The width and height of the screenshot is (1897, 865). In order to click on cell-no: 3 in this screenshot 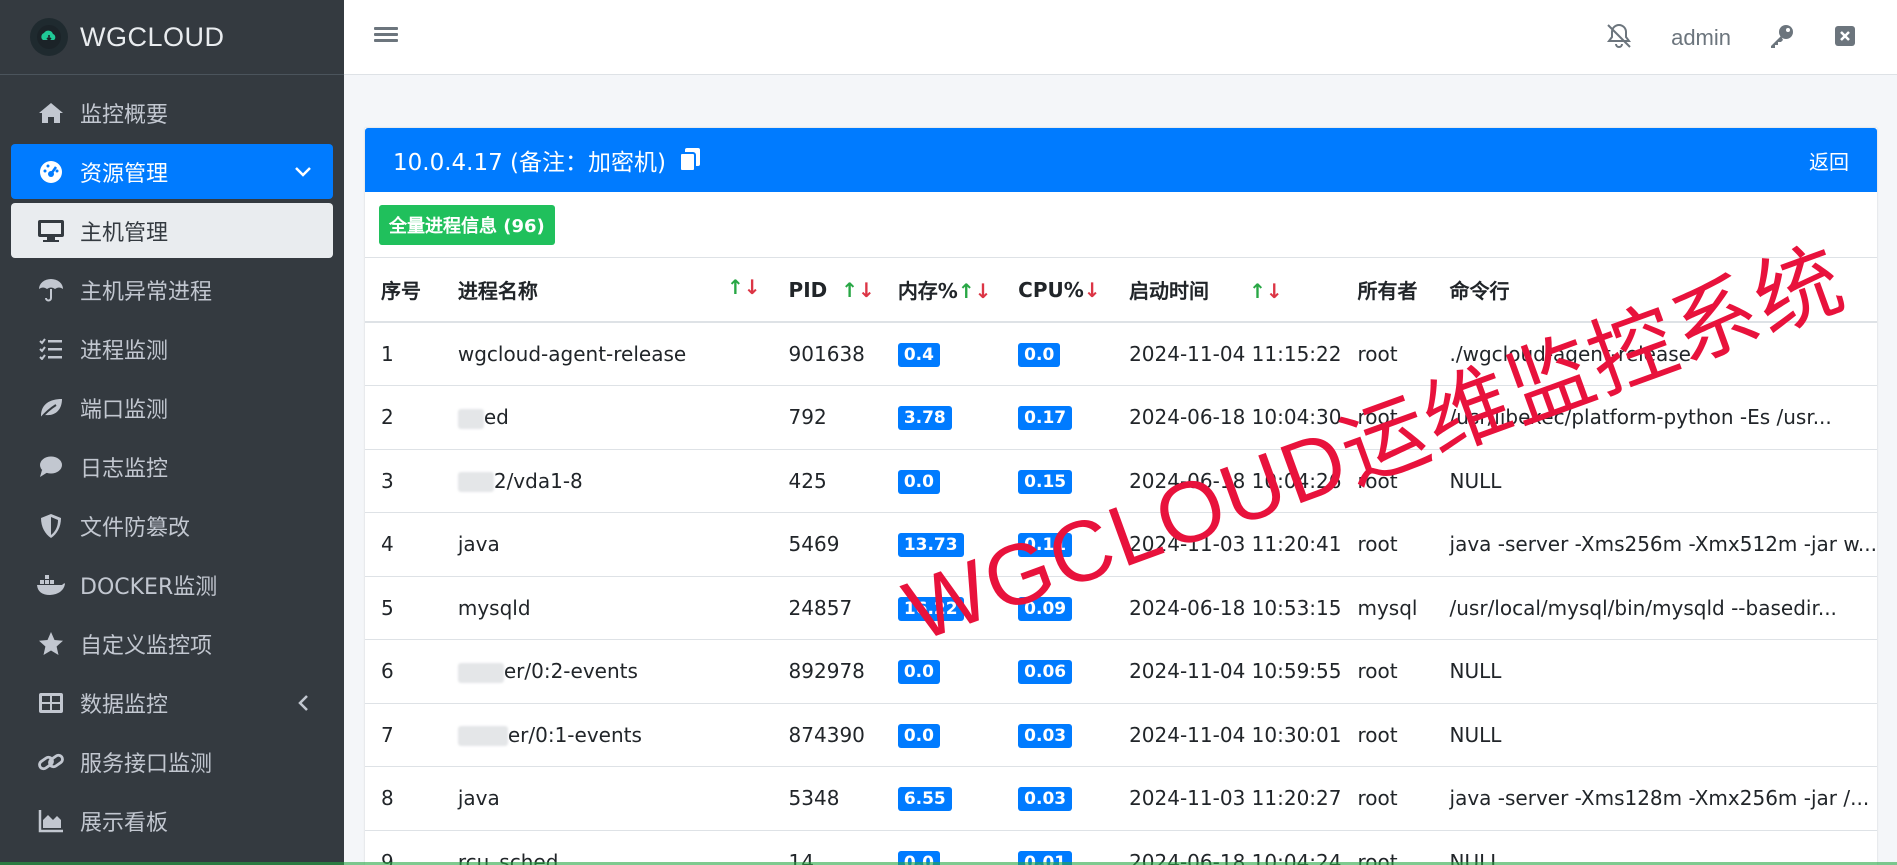, I will do `click(403, 481)`.